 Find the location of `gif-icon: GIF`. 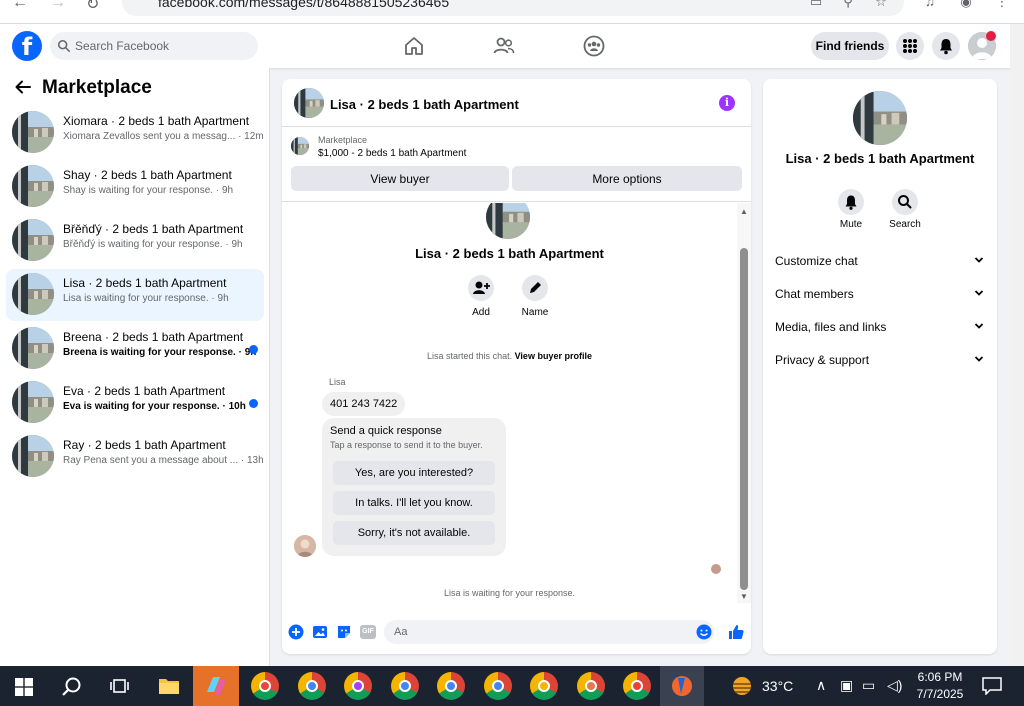

gif-icon: GIF is located at coordinates (368, 632).